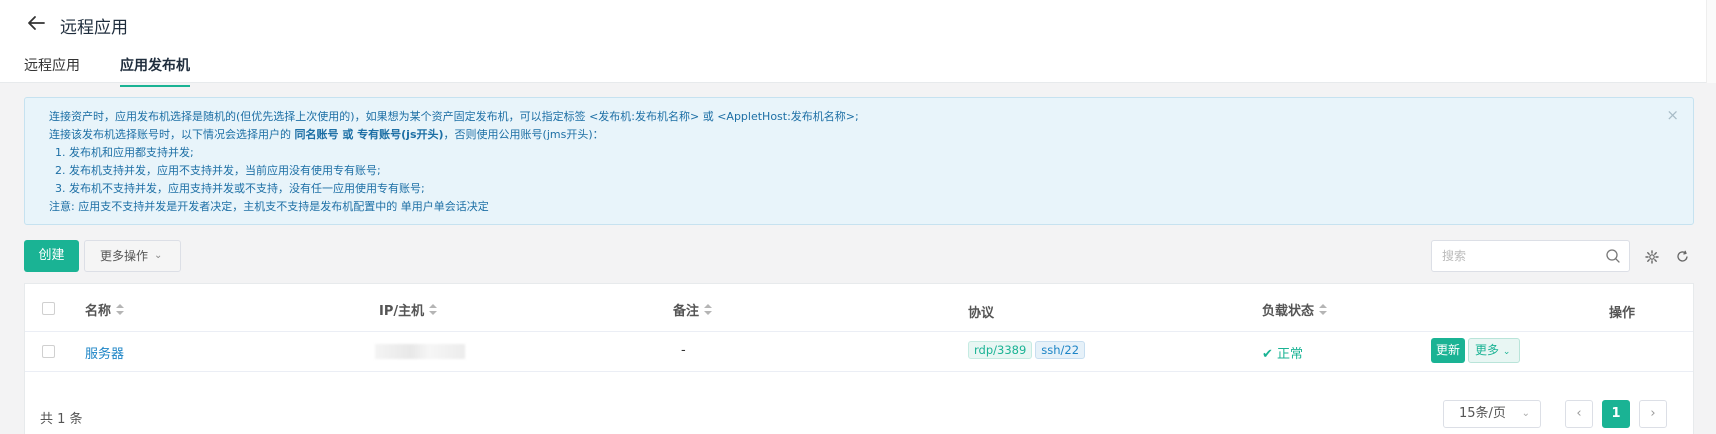 The height and width of the screenshot is (434, 1716). I want to click on next-page-button: ›, so click(1653, 414).